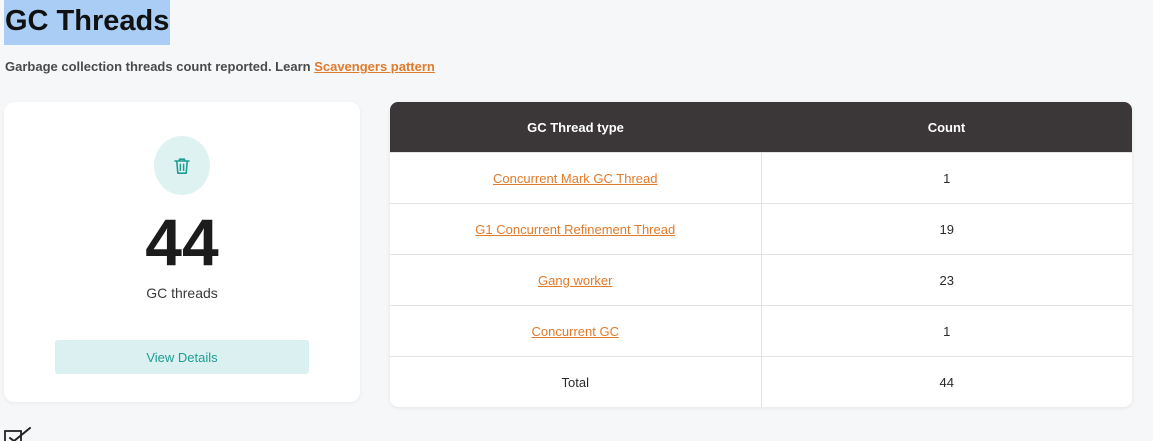  I want to click on column-header-count: Count, so click(946, 127).